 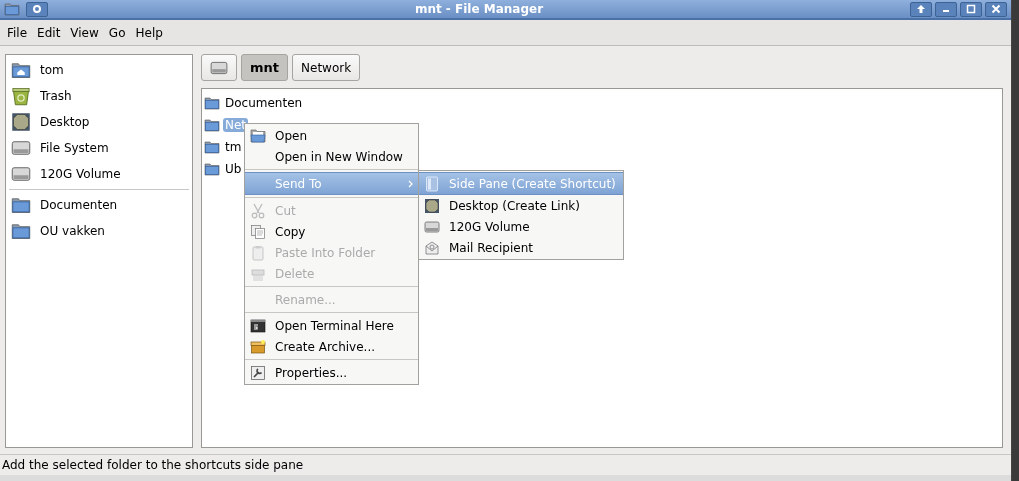 What do you see at coordinates (117, 32) in the screenshot?
I see `menu-item: Go` at bounding box center [117, 32].